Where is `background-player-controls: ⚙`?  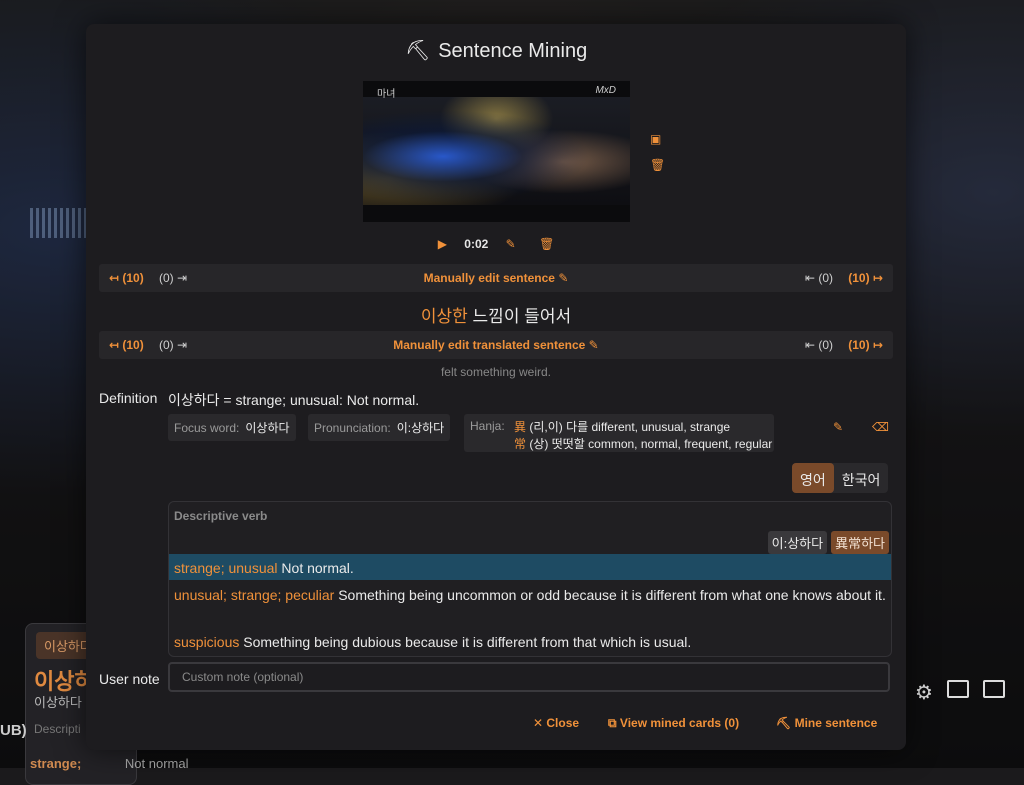 background-player-controls: ⚙ is located at coordinates (960, 692).